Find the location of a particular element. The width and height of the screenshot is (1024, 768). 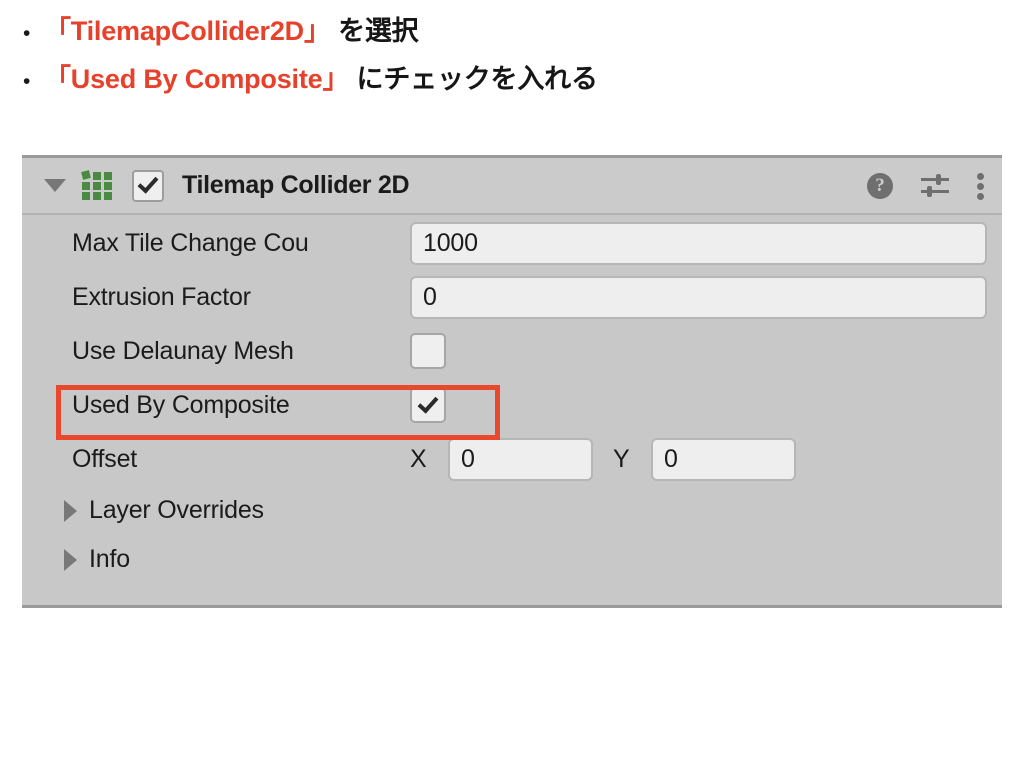

help-icon: ? is located at coordinates (880, 185).